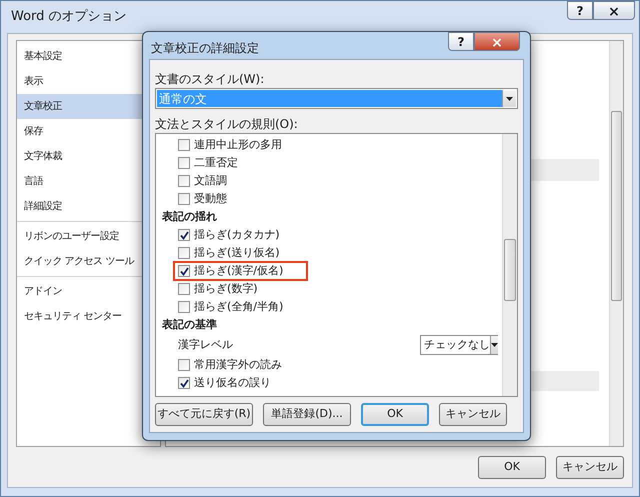 The height and width of the screenshot is (497, 640). I want to click on field-label: 文書のスタイル(W):, so click(210, 79).